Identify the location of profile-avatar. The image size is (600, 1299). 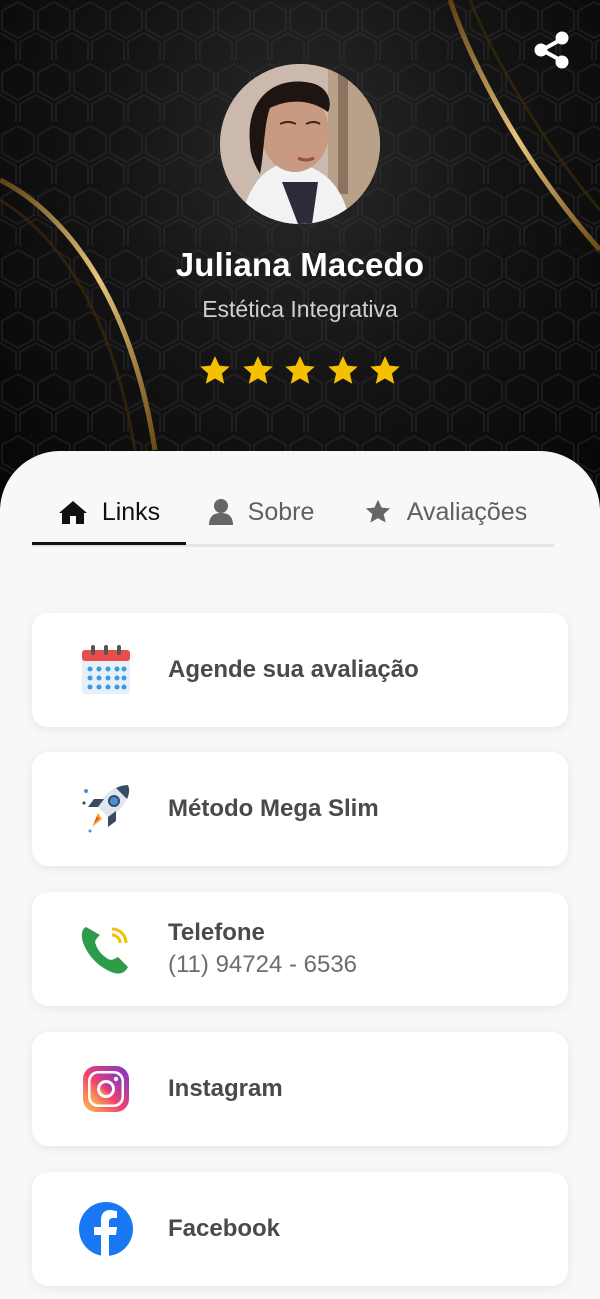
(300, 144).